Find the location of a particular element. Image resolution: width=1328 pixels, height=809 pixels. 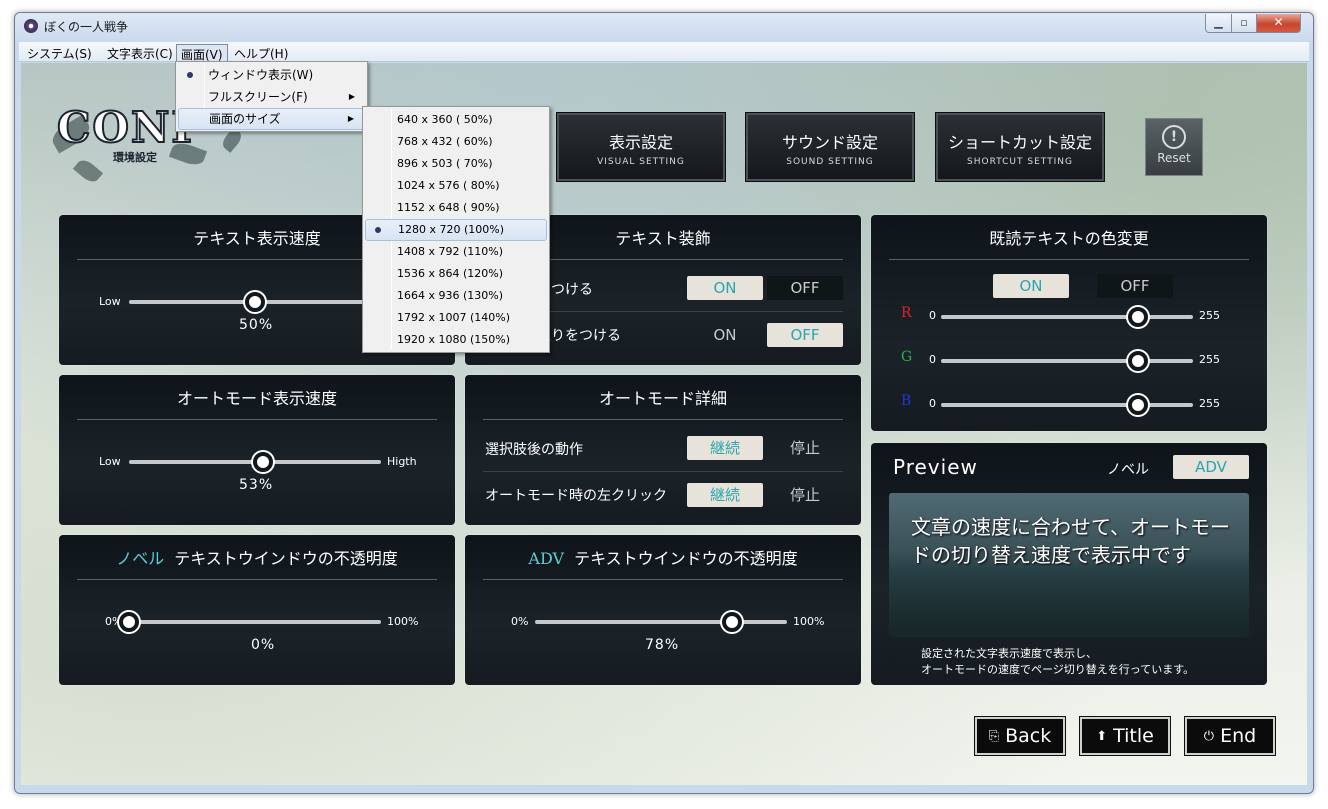

green-slider is located at coordinates (1067, 361).